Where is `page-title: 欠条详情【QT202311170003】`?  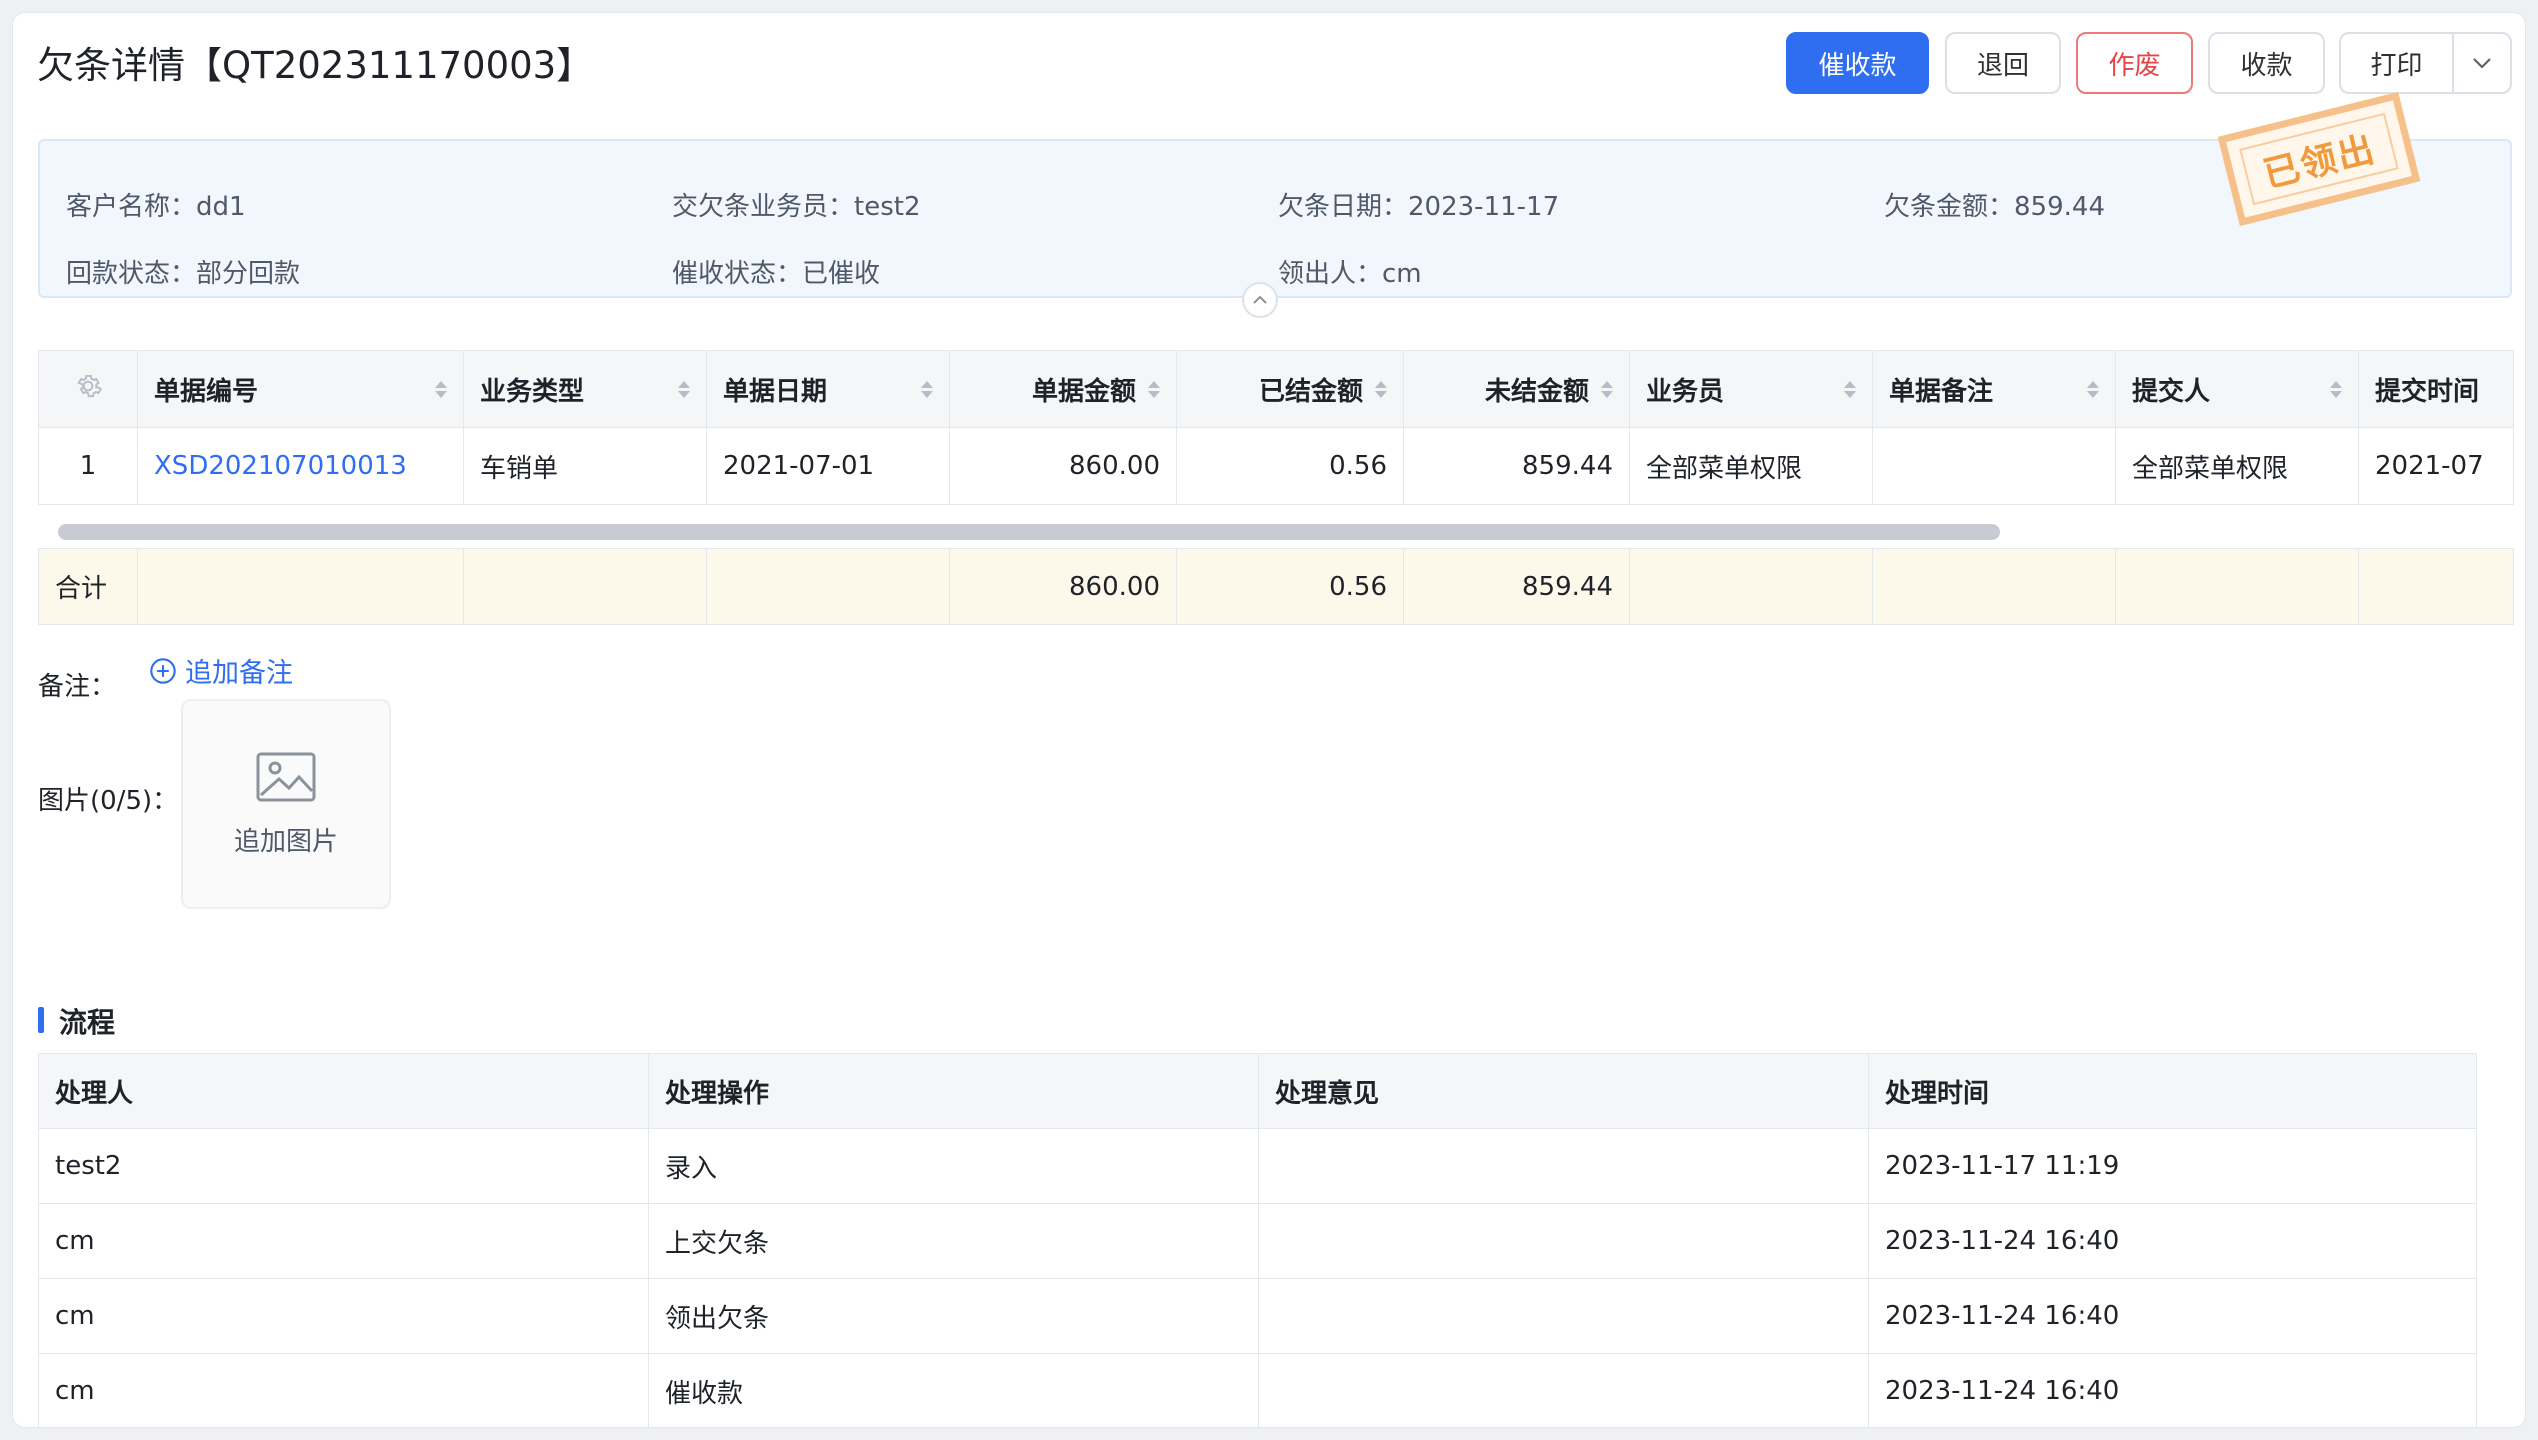
page-title: 欠条详情【QT202311170003】 is located at coordinates (315, 65).